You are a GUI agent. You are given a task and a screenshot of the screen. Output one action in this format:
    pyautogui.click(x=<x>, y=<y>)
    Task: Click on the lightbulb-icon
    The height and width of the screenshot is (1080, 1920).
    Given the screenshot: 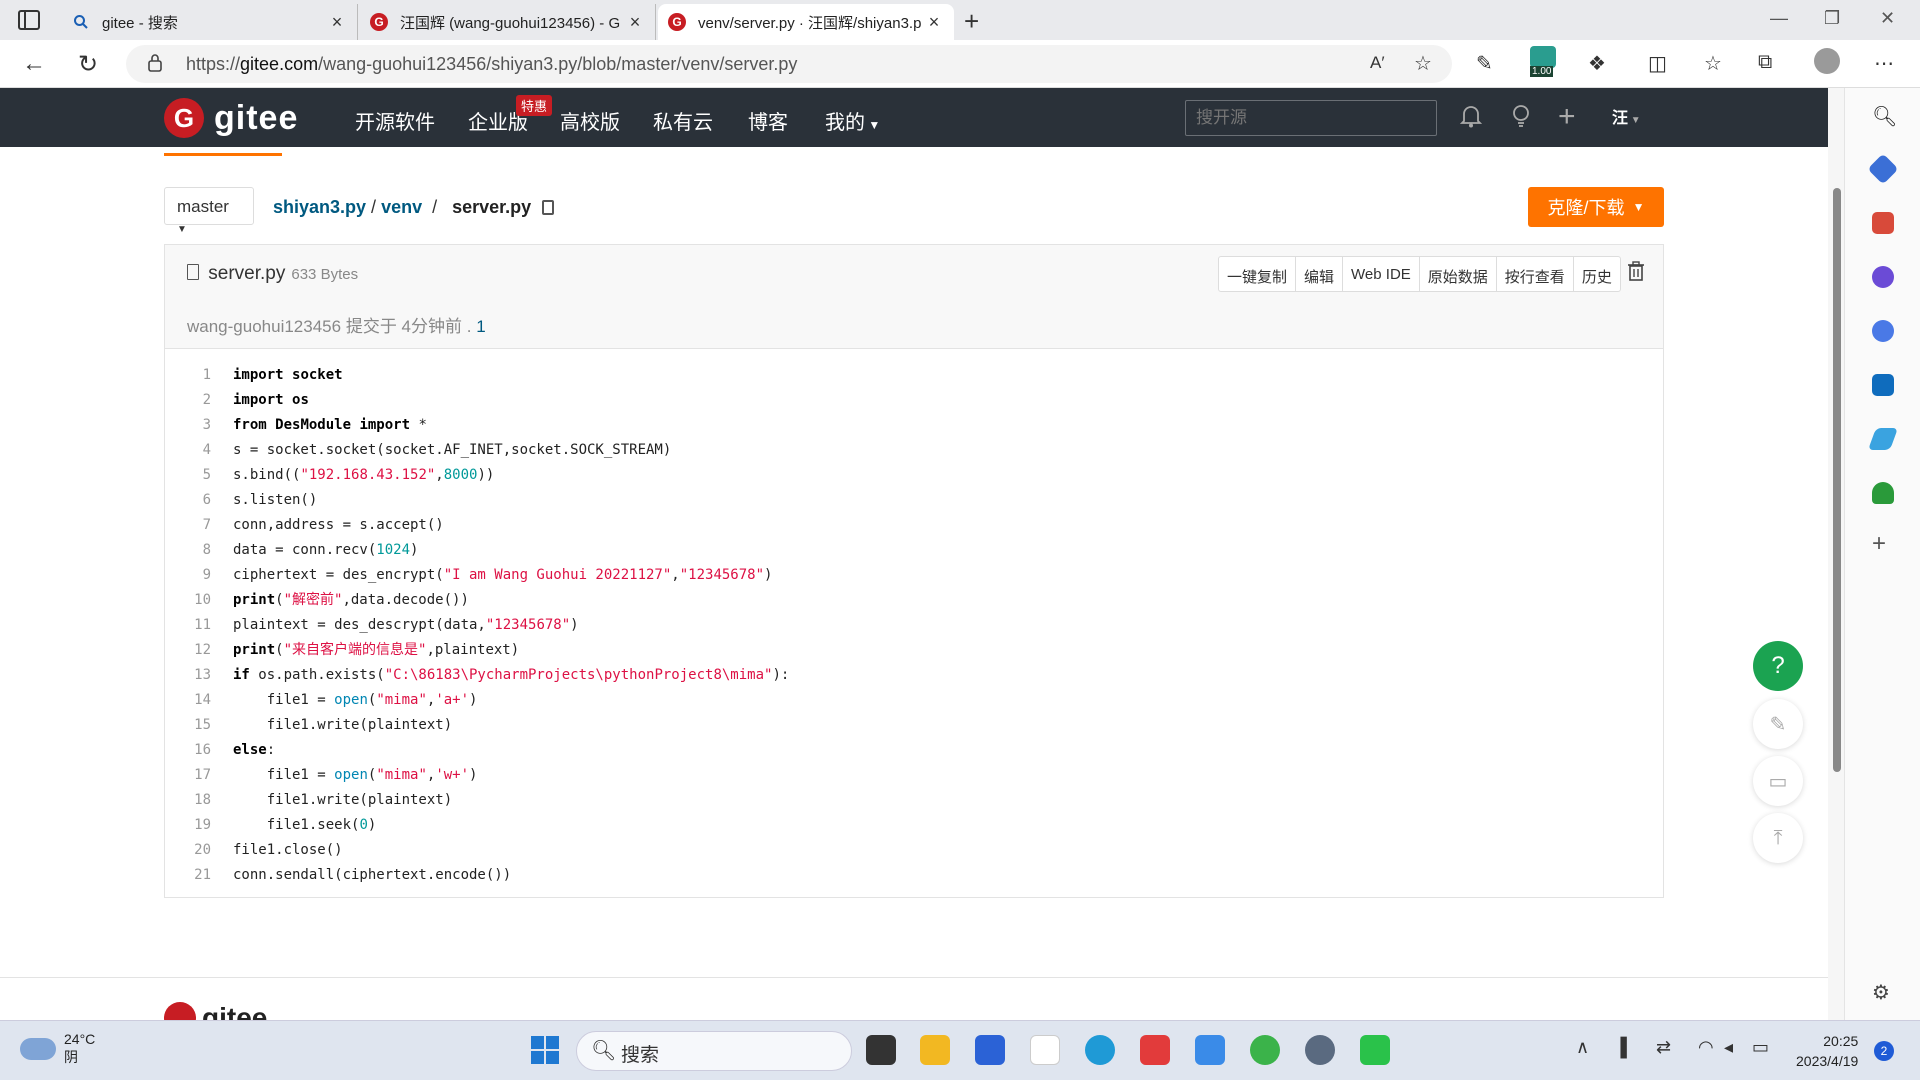 What is the action you would take?
    pyautogui.click(x=1521, y=119)
    